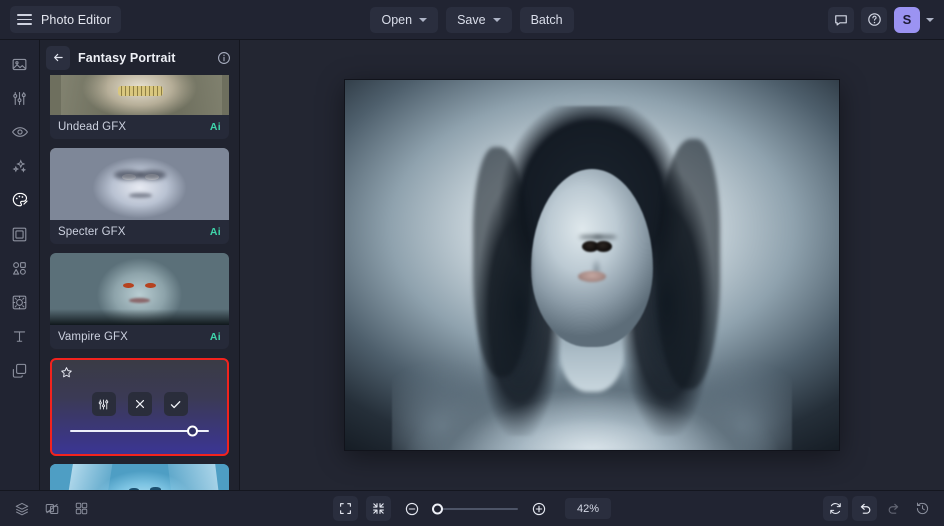 Image resolution: width=944 pixels, height=526 pixels. I want to click on panel-info-button, so click(224, 58).